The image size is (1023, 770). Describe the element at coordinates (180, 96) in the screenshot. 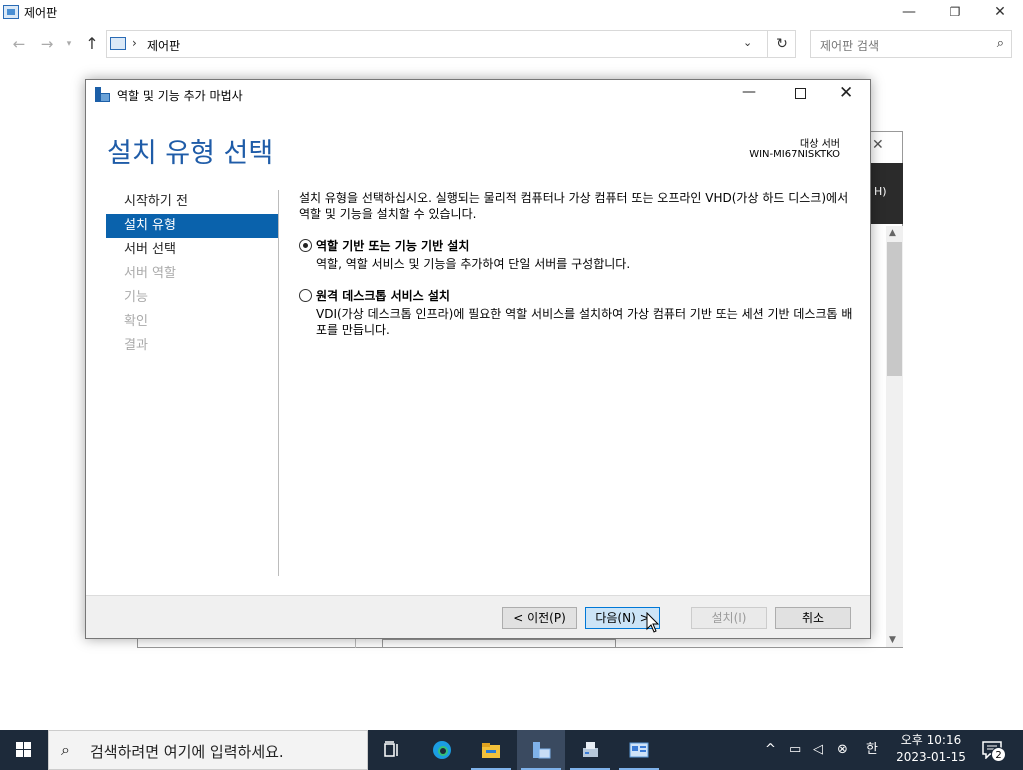

I see `wizard-title: 역할 및 기능 추가 마법사` at that location.